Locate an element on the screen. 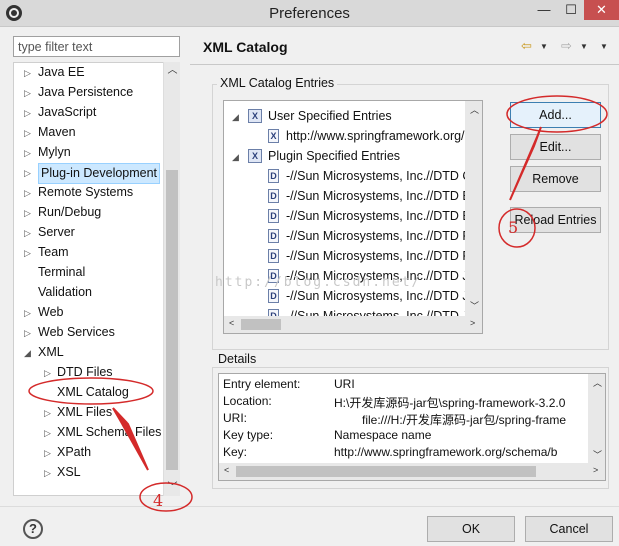 The height and width of the screenshot is (546, 619). header-separator is located at coordinates (404, 64).